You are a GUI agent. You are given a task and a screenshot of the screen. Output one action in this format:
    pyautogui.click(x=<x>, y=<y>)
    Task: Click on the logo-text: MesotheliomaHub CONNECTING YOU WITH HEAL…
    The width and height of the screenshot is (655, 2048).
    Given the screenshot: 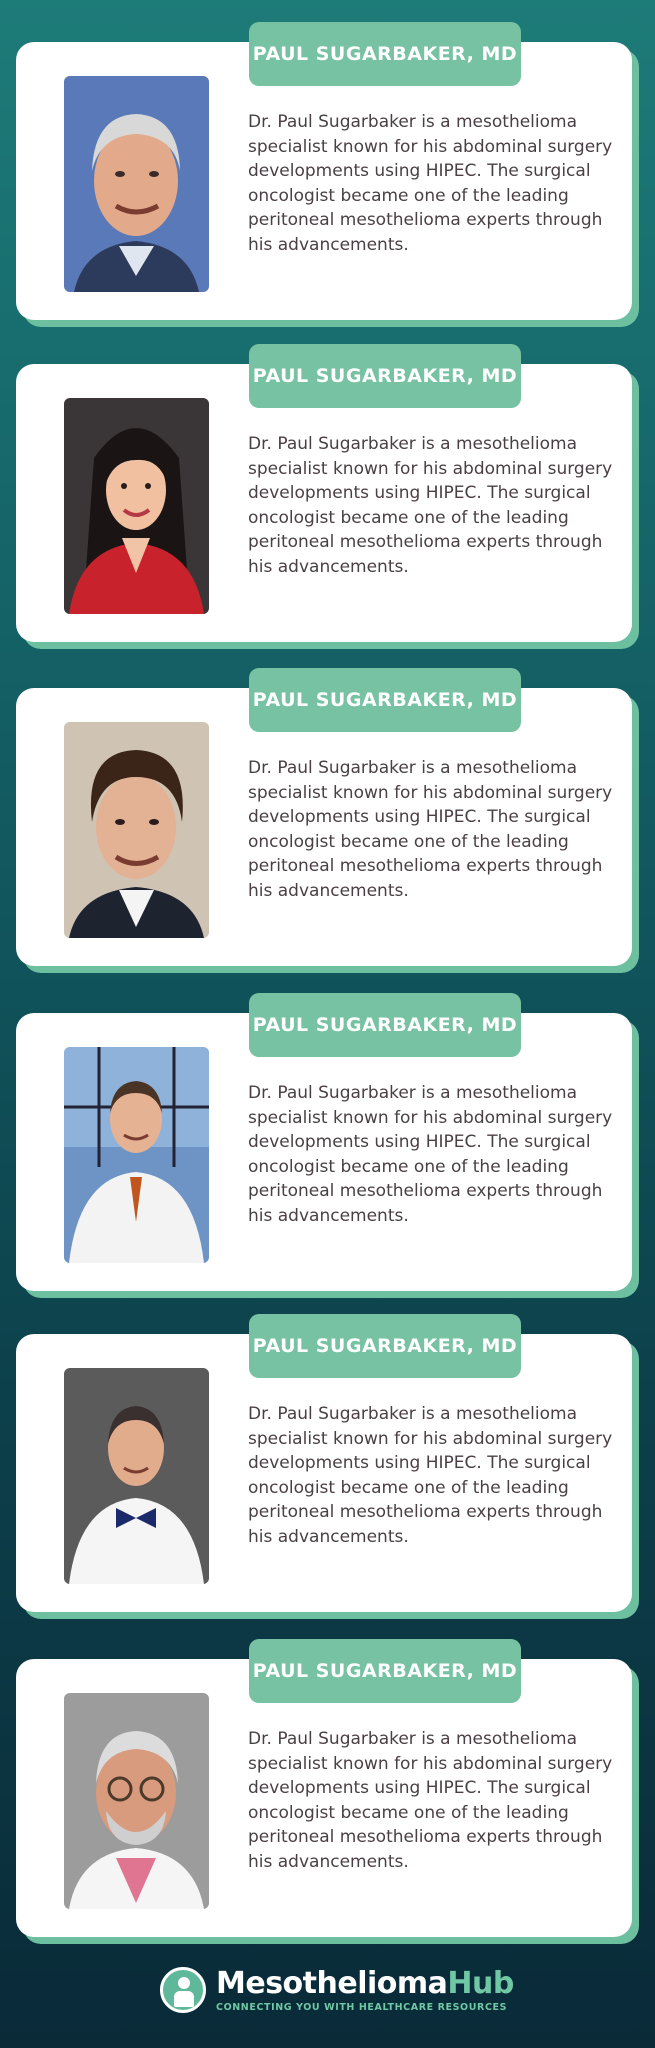 What is the action you would take?
    pyautogui.click(x=365, y=1989)
    